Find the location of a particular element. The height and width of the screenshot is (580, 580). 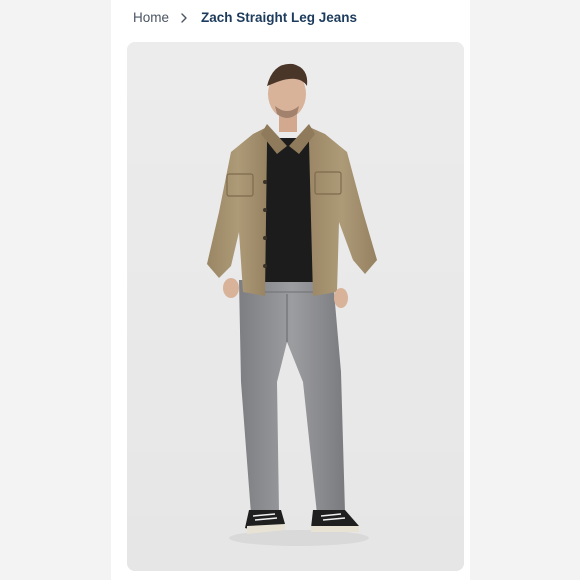

breadcrumb-current-page: Zach Straight Leg Jeans is located at coordinates (279, 17).